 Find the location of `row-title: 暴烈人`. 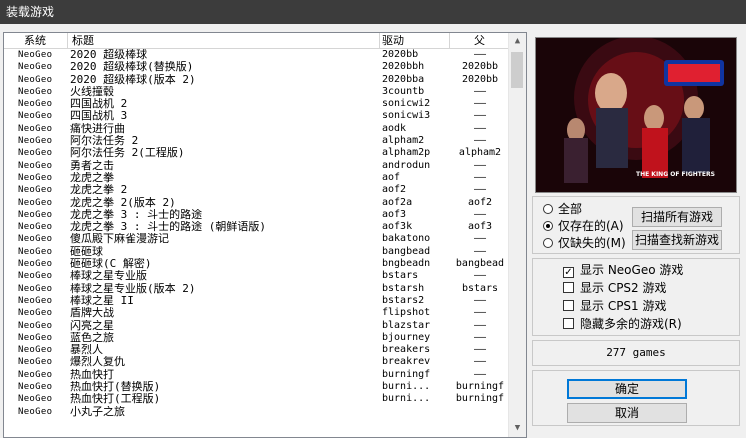

row-title: 暴烈人 is located at coordinates (86, 350).